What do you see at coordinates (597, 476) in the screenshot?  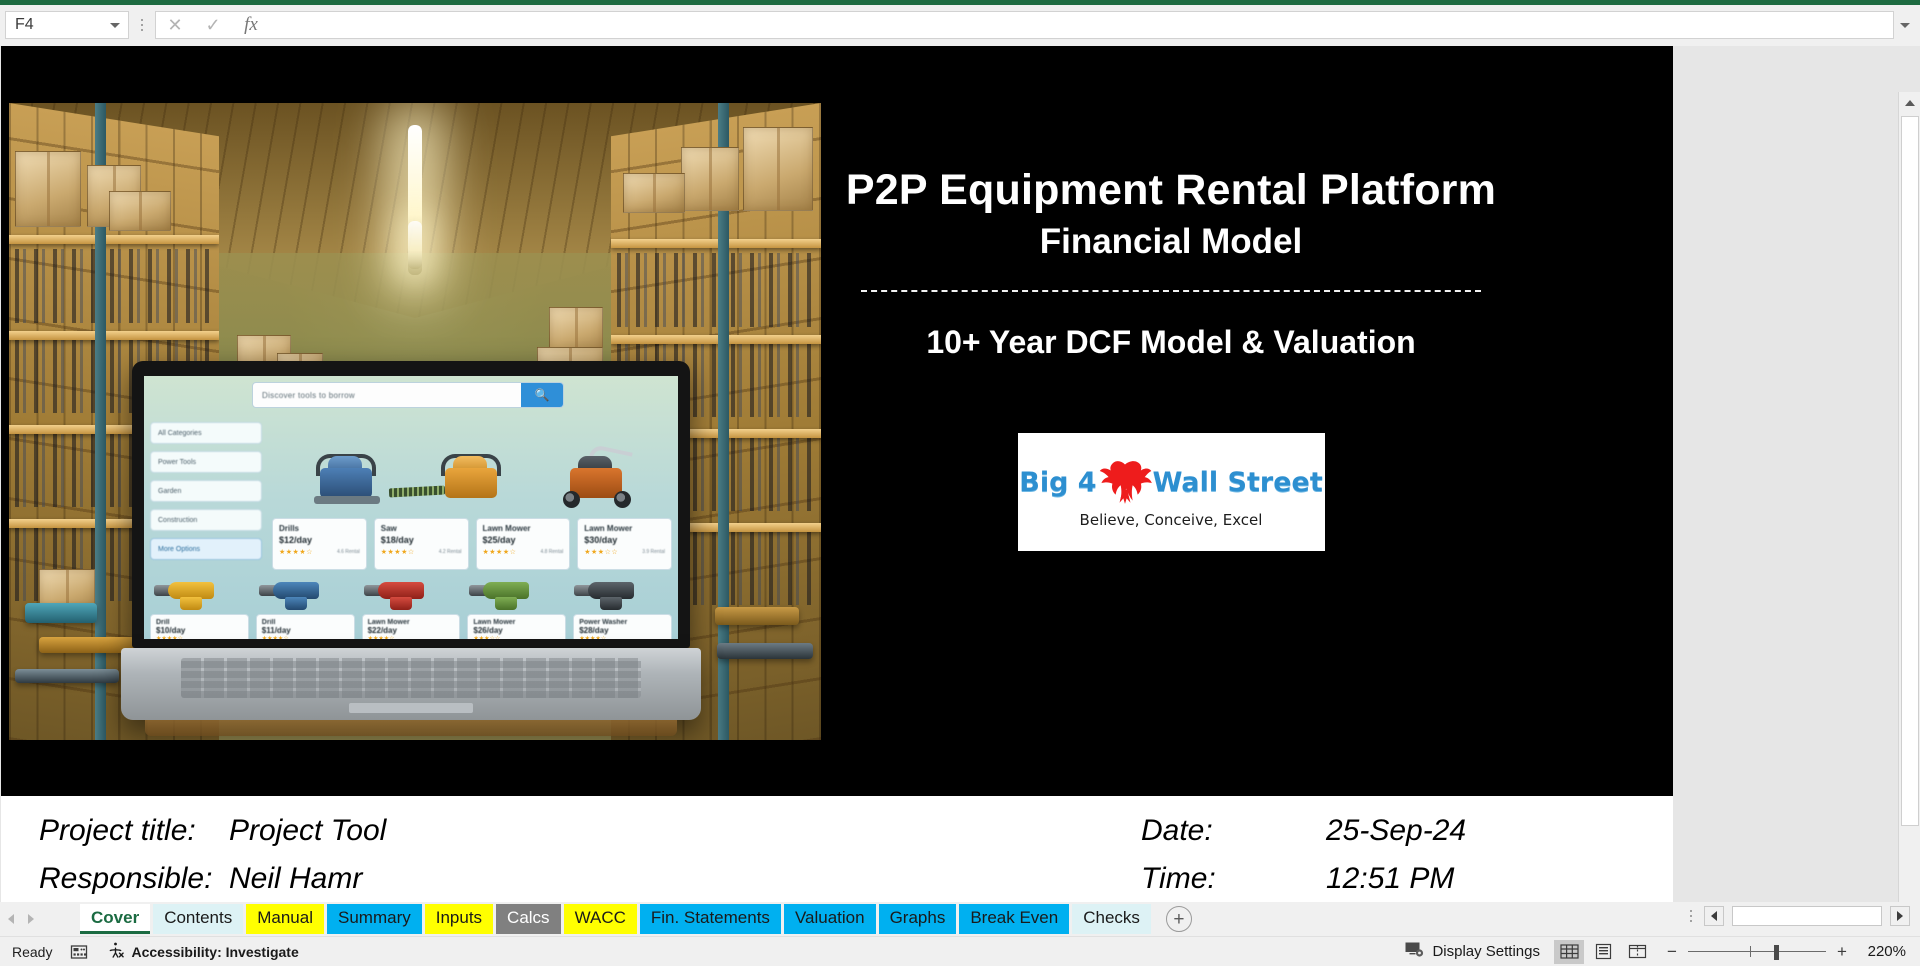 I see `lawn-mower-icon` at bounding box center [597, 476].